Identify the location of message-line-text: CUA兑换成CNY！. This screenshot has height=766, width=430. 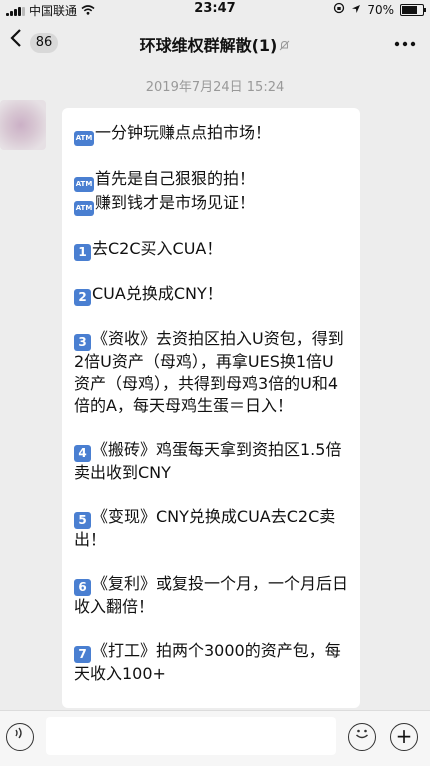
(157, 293).